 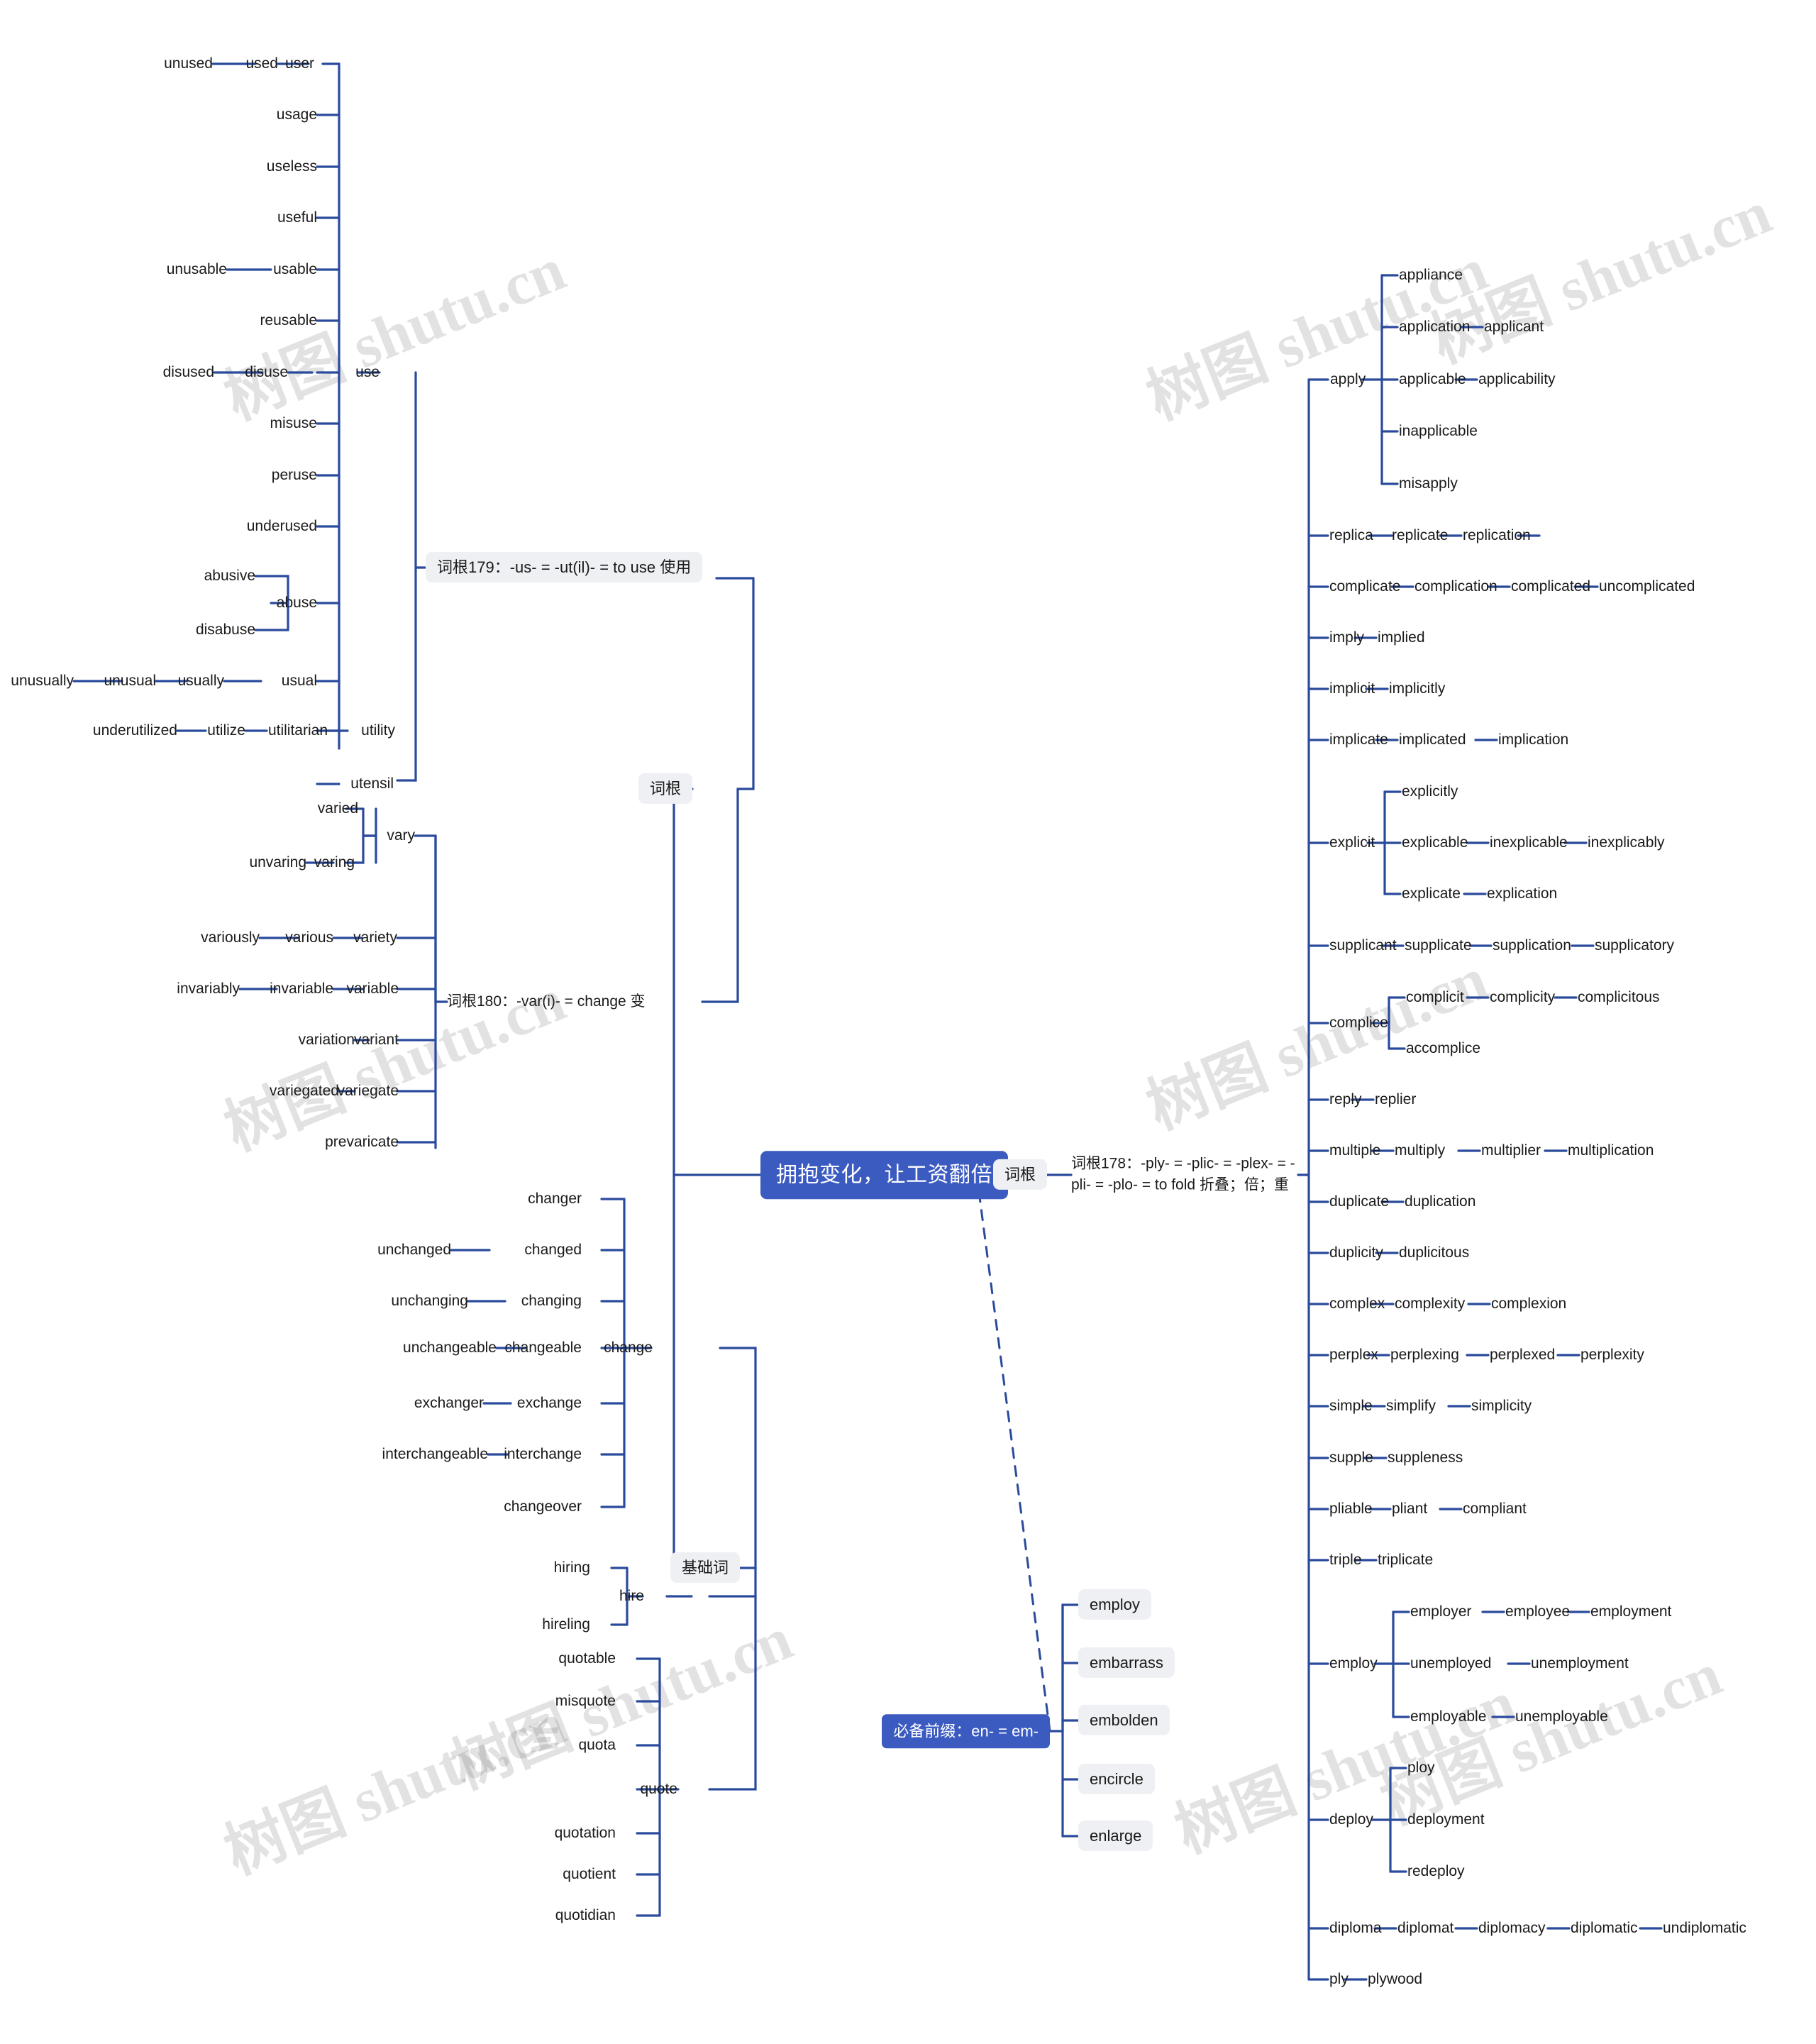 I want to click on word-embolden: embolden, so click(x=1124, y=1719).